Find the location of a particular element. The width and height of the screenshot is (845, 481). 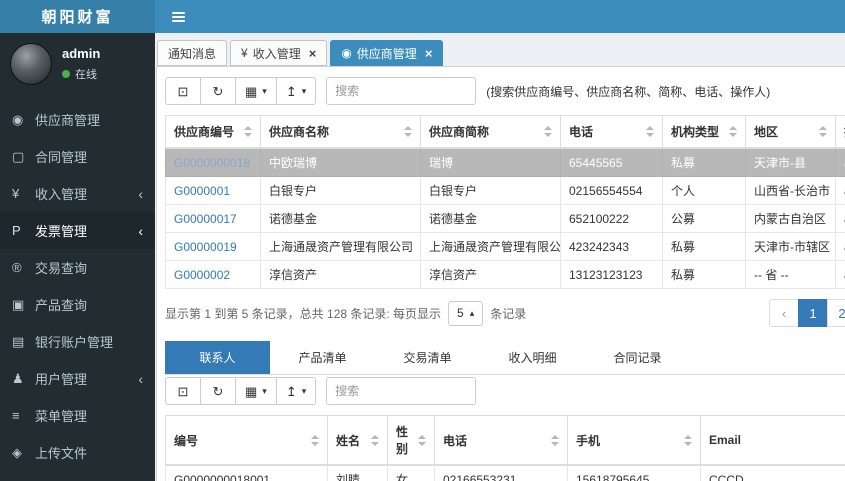

sidebar-item-invoice-management: P 发票管理 ‹ is located at coordinates (77, 230).